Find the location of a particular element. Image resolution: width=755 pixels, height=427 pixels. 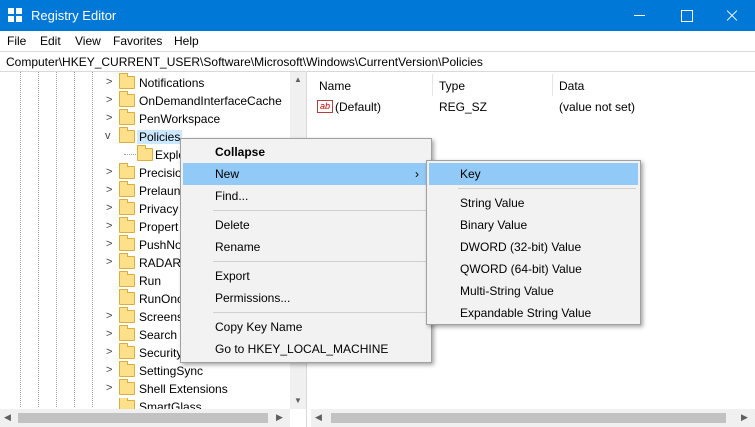

menu-item-label: New is located at coordinates (227, 174).